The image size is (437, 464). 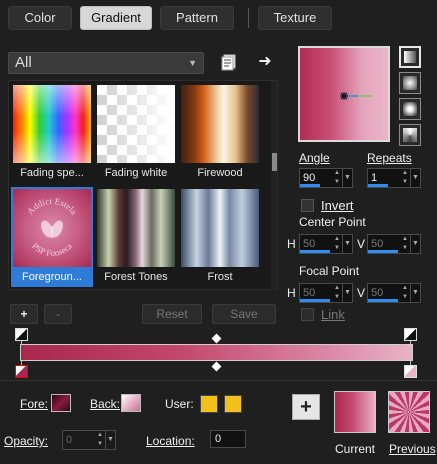 I want to click on current-gradient-swatch, so click(x=355, y=412).